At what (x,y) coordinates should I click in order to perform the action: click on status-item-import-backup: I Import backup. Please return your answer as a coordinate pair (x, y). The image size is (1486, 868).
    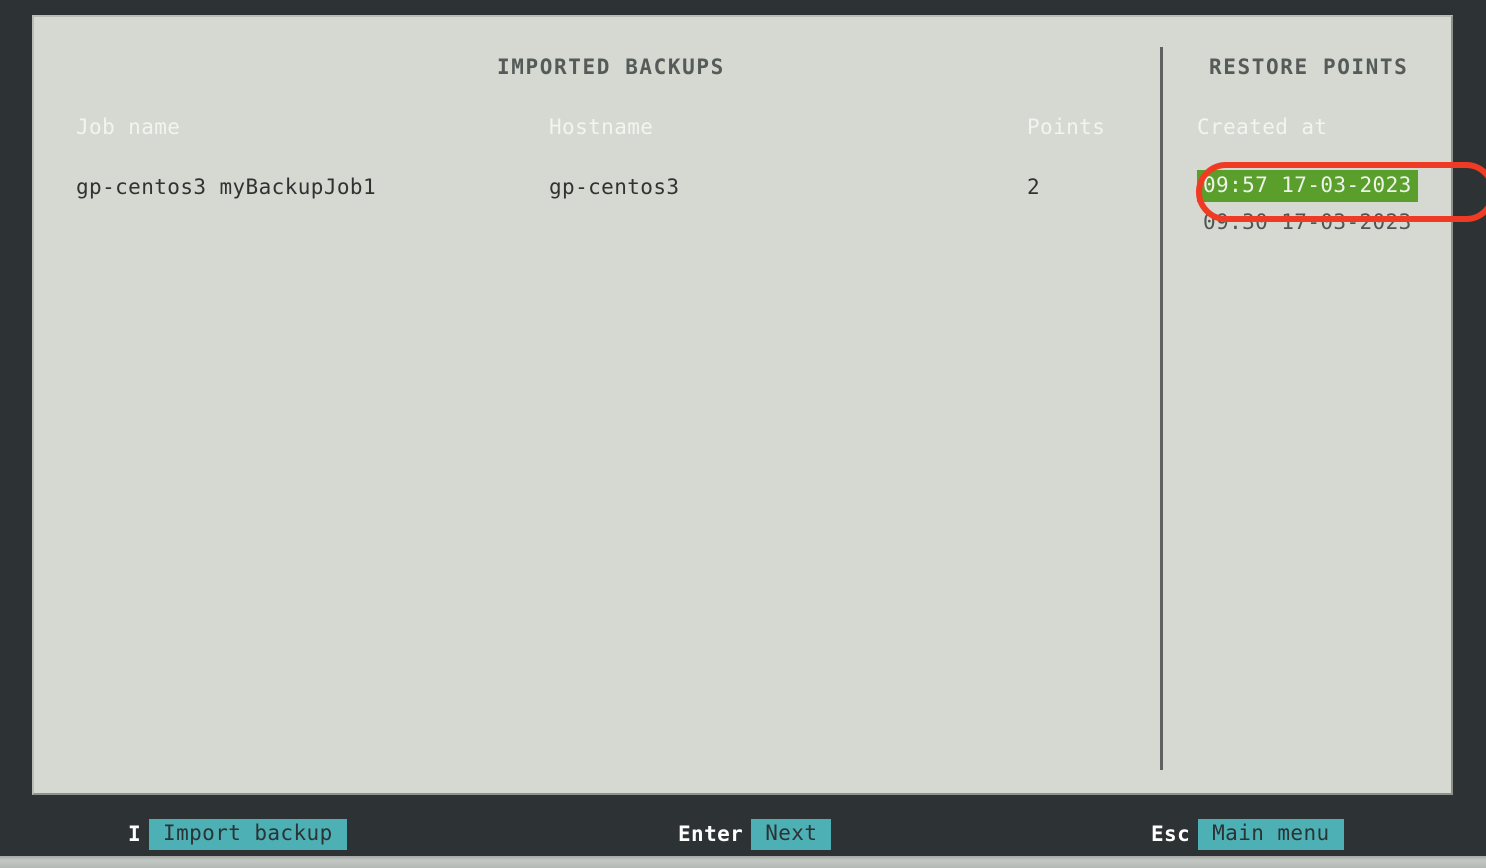
    Looking at the image, I should click on (233, 834).